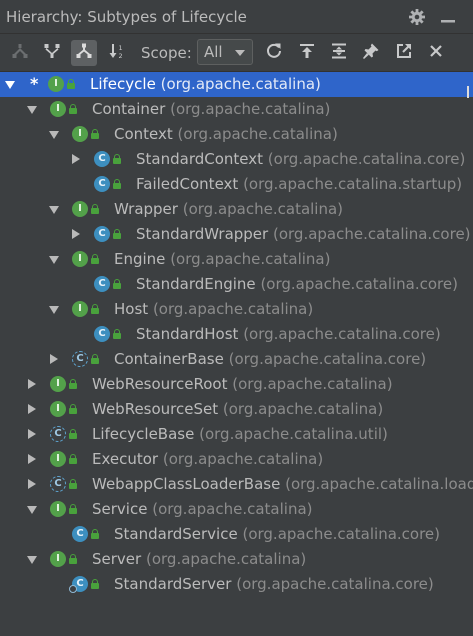 This screenshot has width=473, height=636. I want to click on package-name: (org.apache.catalina.loade, so click(379, 484).